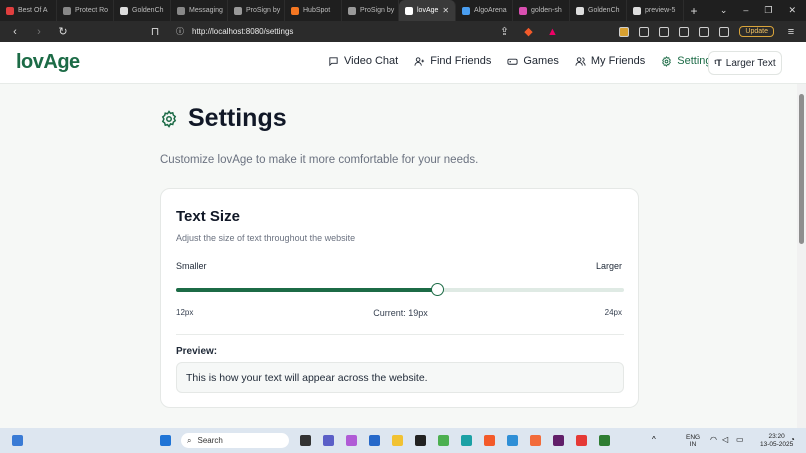 The width and height of the screenshot is (806, 453). I want to click on search-placeholder: Search, so click(210, 440).